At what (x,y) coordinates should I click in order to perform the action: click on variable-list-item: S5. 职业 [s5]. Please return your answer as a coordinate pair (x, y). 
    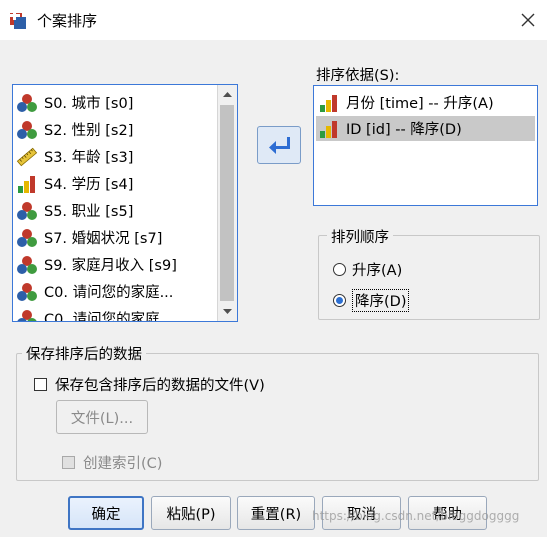
    Looking at the image, I should click on (96, 210).